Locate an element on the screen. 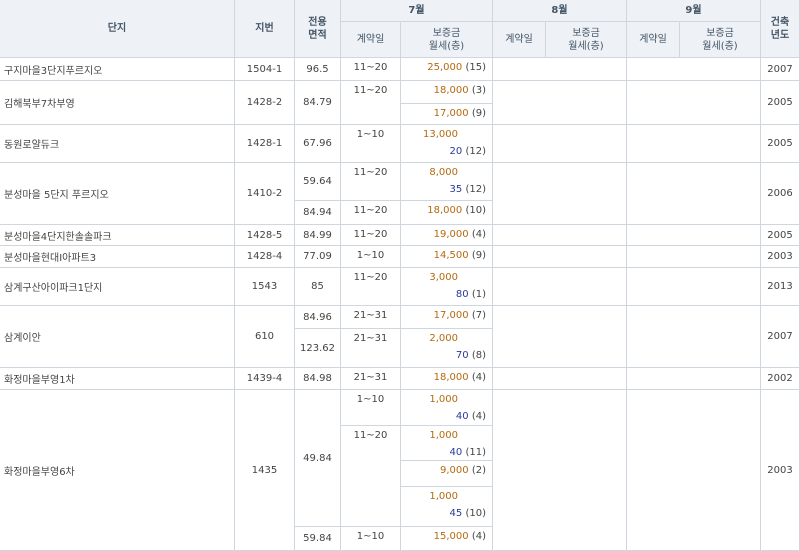  header-month-7: 7월 is located at coordinates (417, 11).